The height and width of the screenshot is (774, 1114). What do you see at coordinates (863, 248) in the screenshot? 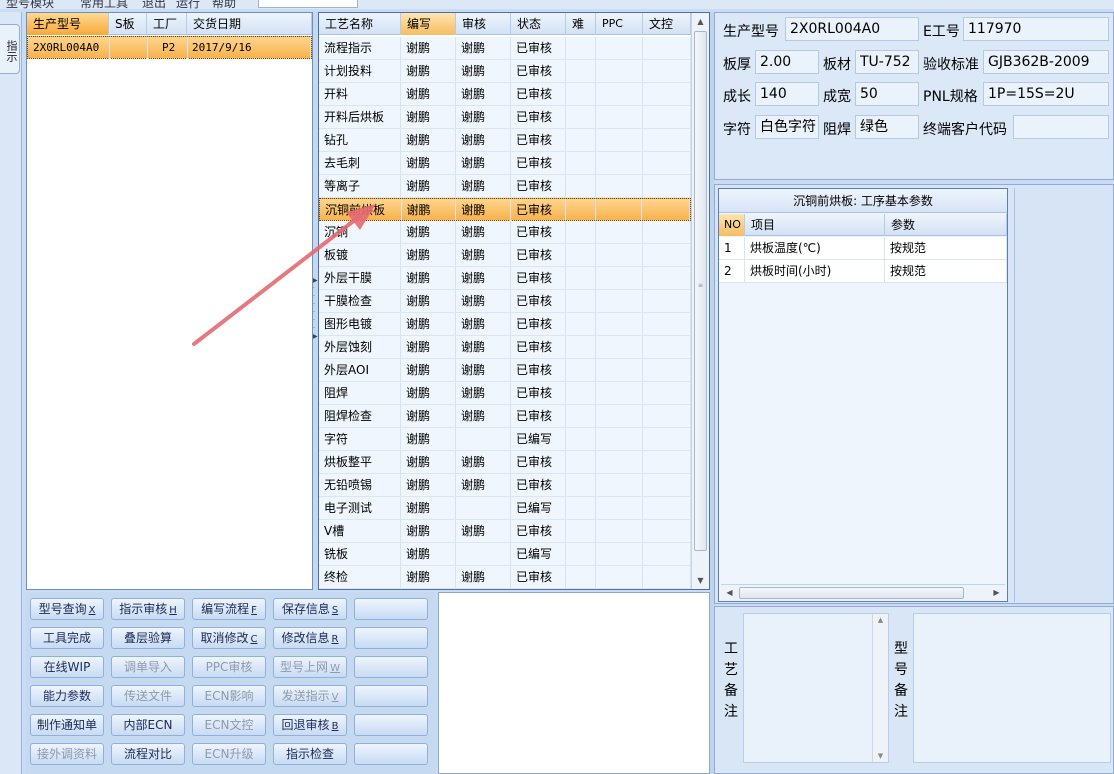
I see `table-row: 1 烘板温度(℃) 按规范` at bounding box center [863, 248].